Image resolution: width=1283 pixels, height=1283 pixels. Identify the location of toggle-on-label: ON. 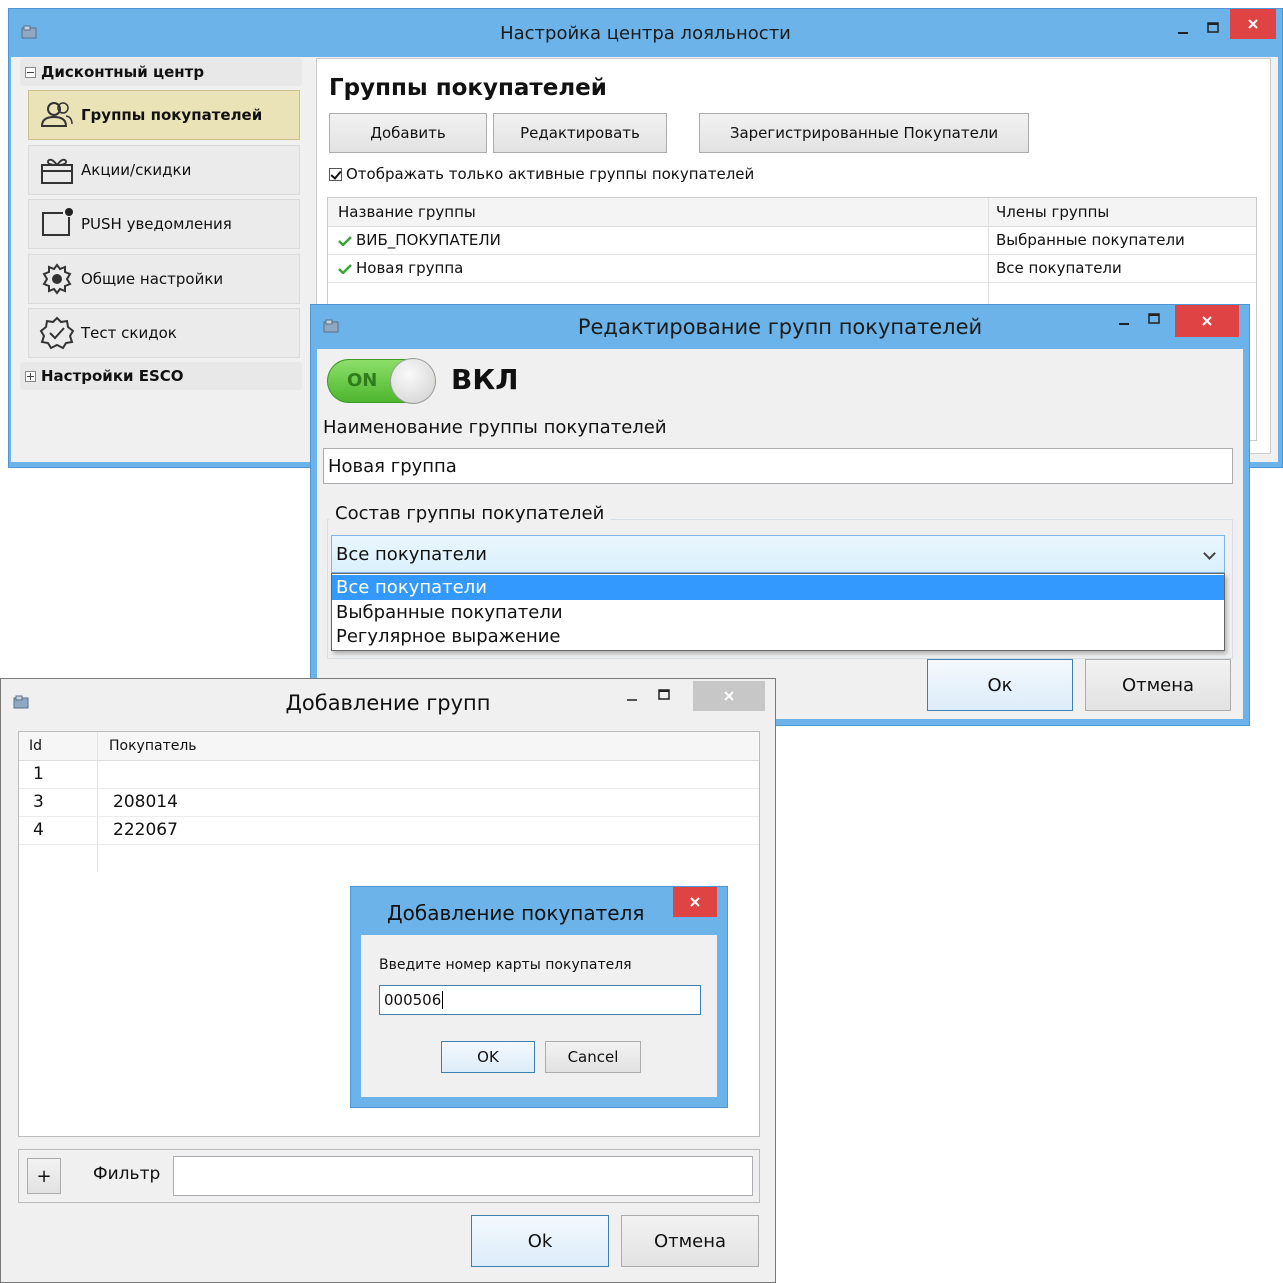
(362, 380).